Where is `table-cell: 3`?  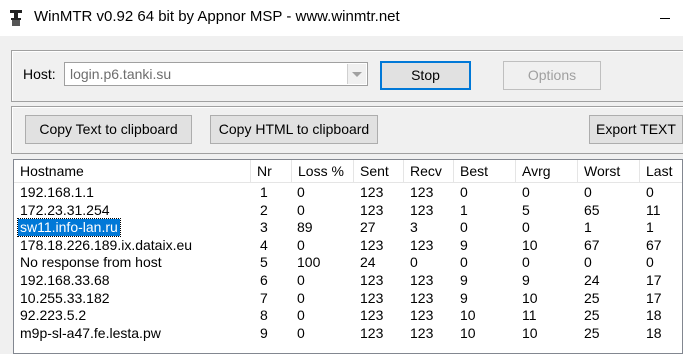 table-cell: 3 is located at coordinates (414, 227).